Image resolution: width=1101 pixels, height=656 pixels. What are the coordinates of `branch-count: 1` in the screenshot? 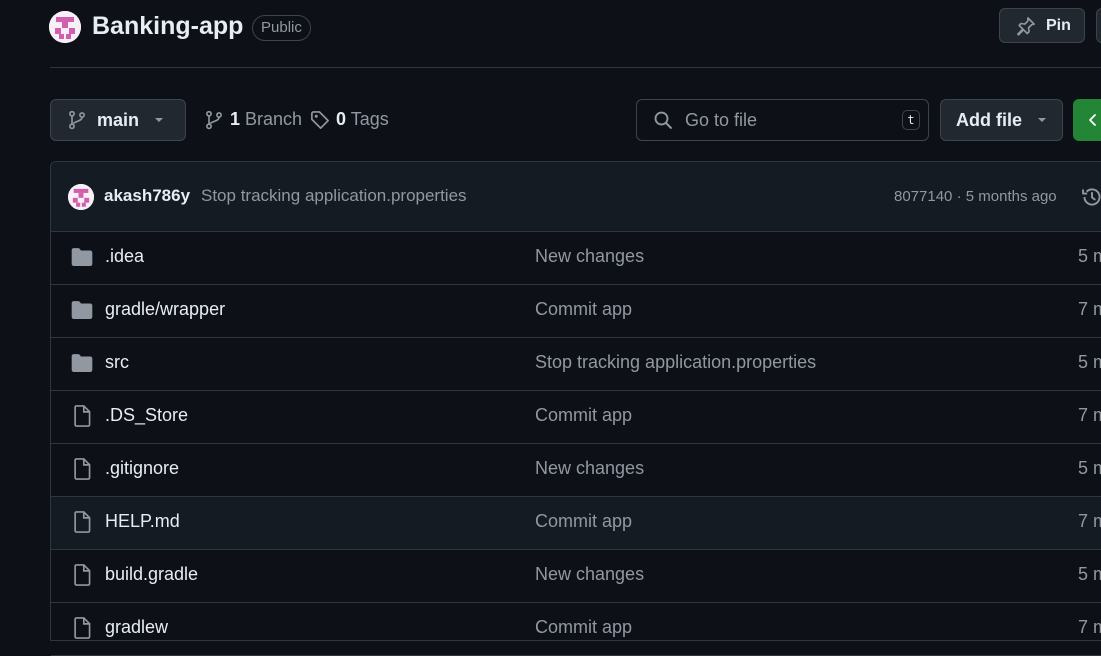 It's located at (235, 119).